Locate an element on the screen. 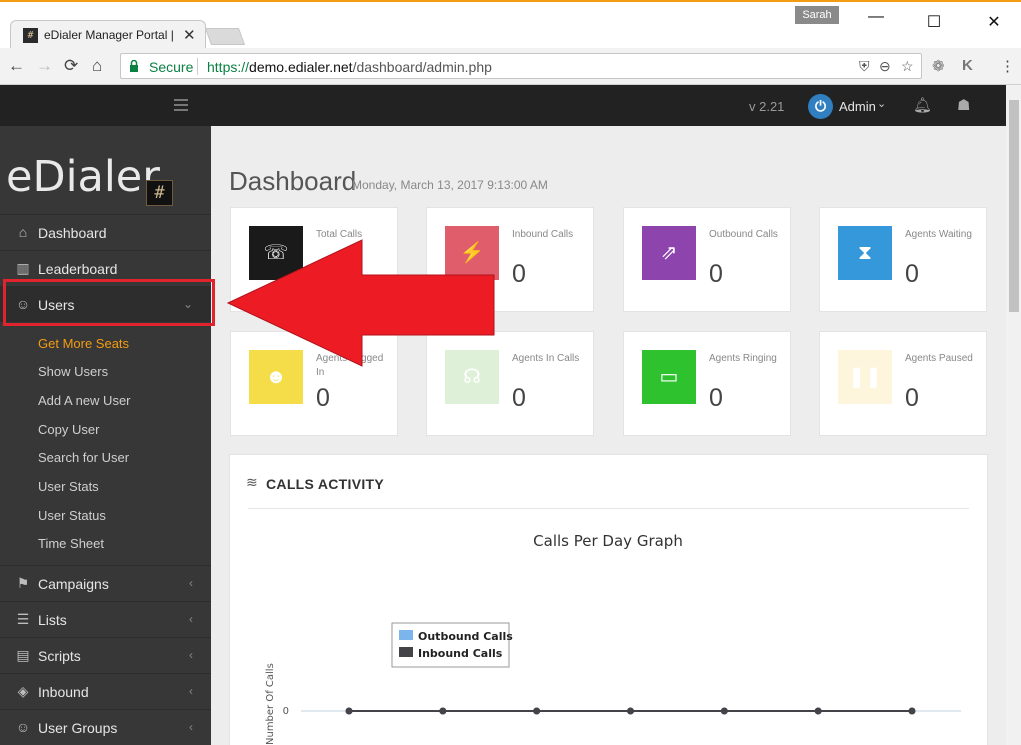 The height and width of the screenshot is (745, 1021). submenu-user-stats: User Stats is located at coordinates (68, 486).